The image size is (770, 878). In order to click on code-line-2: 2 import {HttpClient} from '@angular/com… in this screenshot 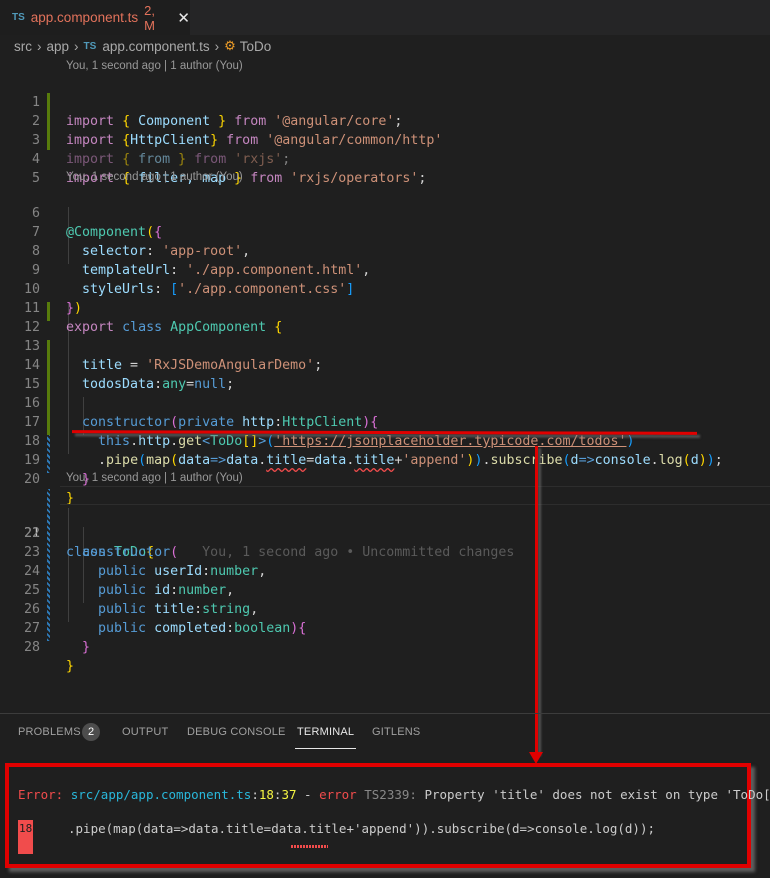, I will do `click(385, 120)`.